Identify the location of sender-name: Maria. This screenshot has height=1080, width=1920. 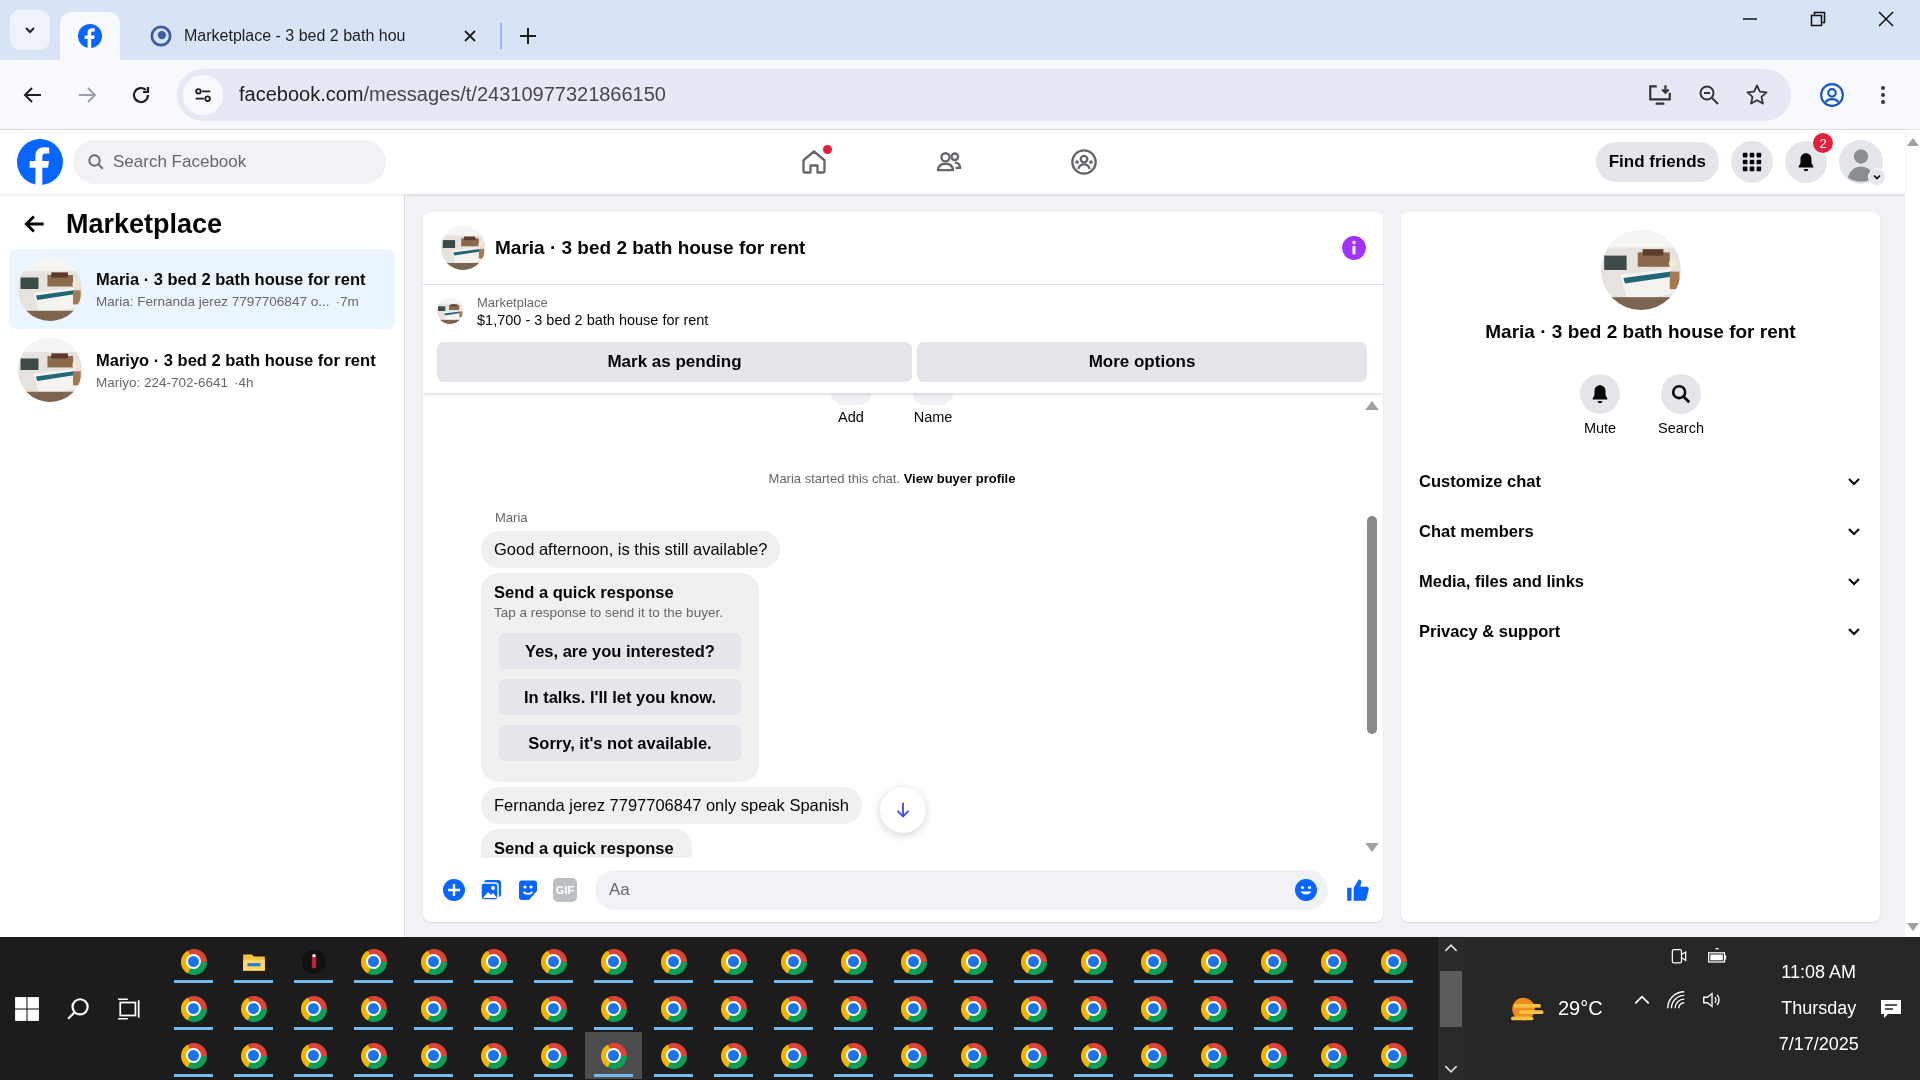
(511, 517).